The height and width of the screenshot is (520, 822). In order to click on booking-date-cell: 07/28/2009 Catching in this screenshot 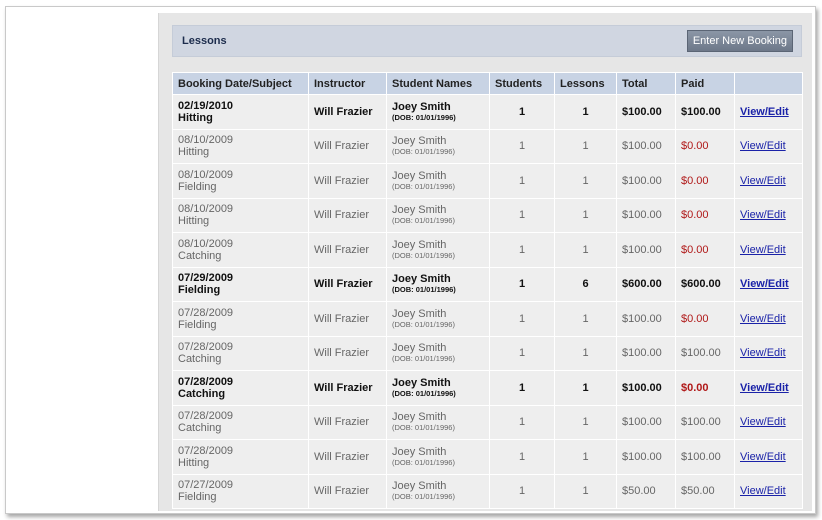, I will do `click(240, 388)`.